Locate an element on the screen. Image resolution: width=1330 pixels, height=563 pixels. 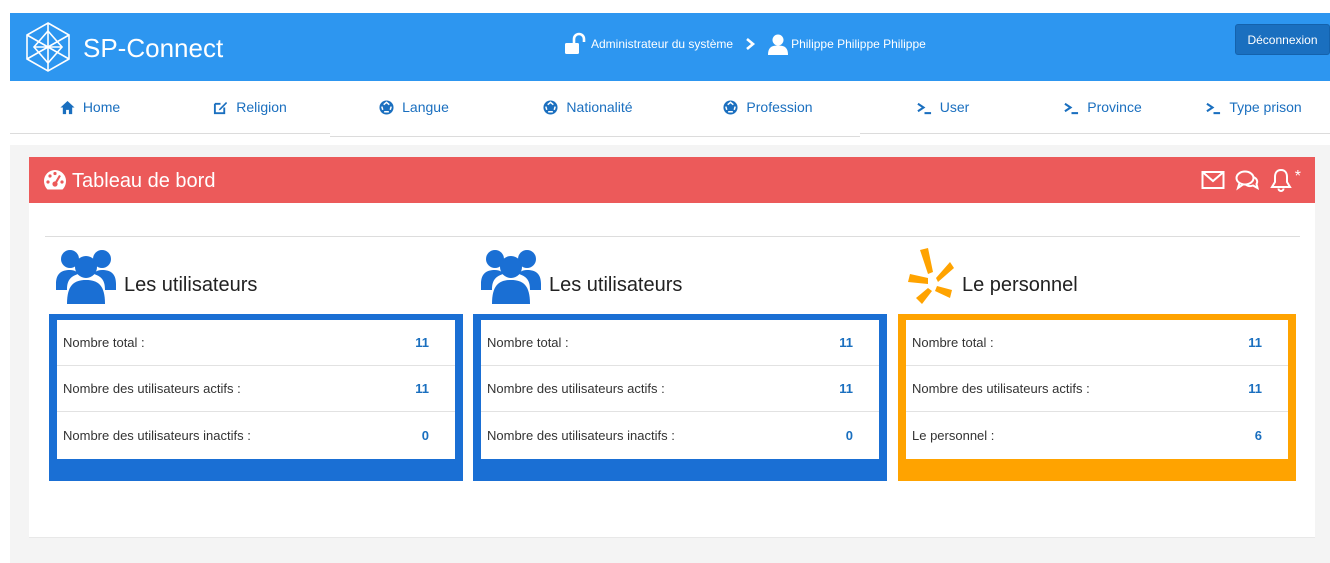
app-title: SP-Connect is located at coordinates (153, 48).